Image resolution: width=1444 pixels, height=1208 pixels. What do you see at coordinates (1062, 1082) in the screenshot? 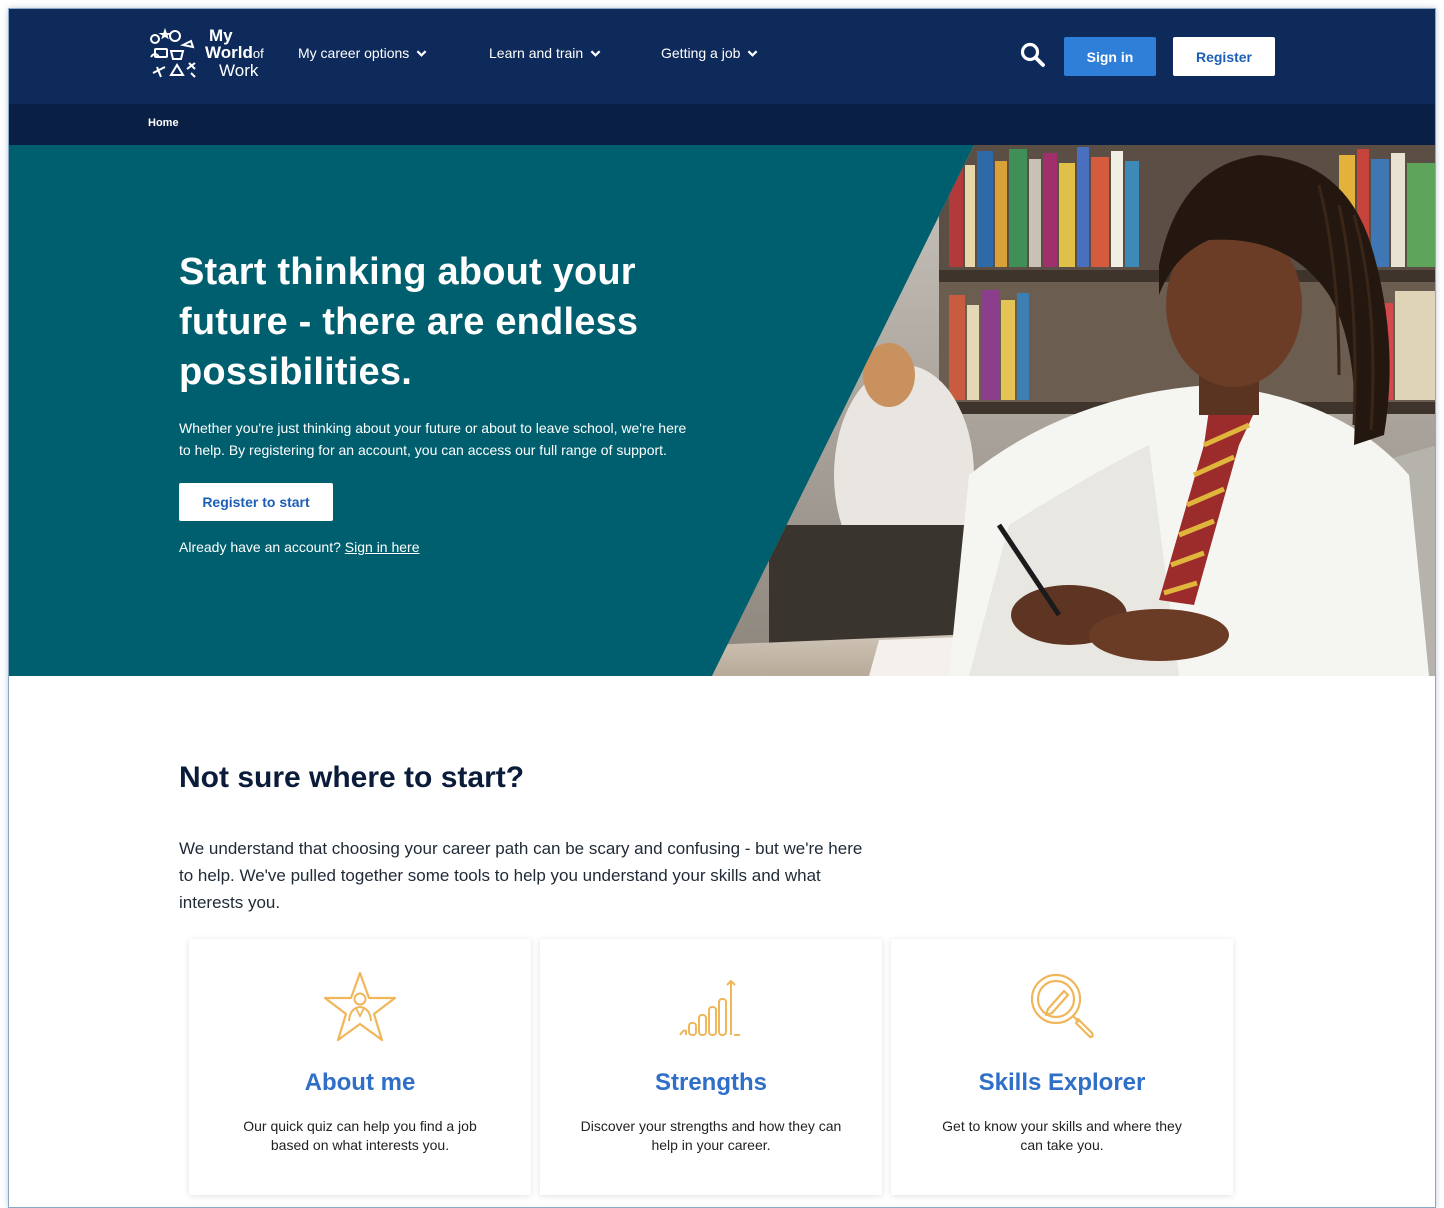
I see `card-title: Skills Explorer` at bounding box center [1062, 1082].